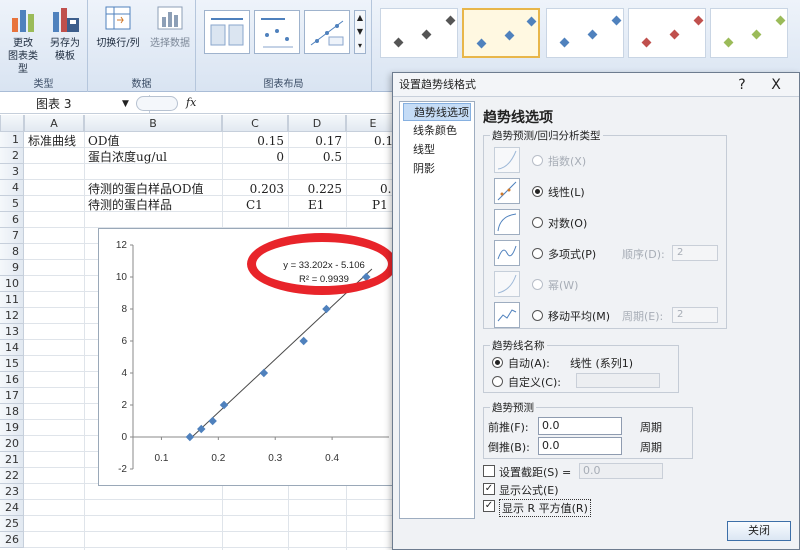 This screenshot has width=800, height=550. What do you see at coordinates (609, 161) in the screenshot?
I see `option-exponential: 指数(X)` at bounding box center [609, 161].